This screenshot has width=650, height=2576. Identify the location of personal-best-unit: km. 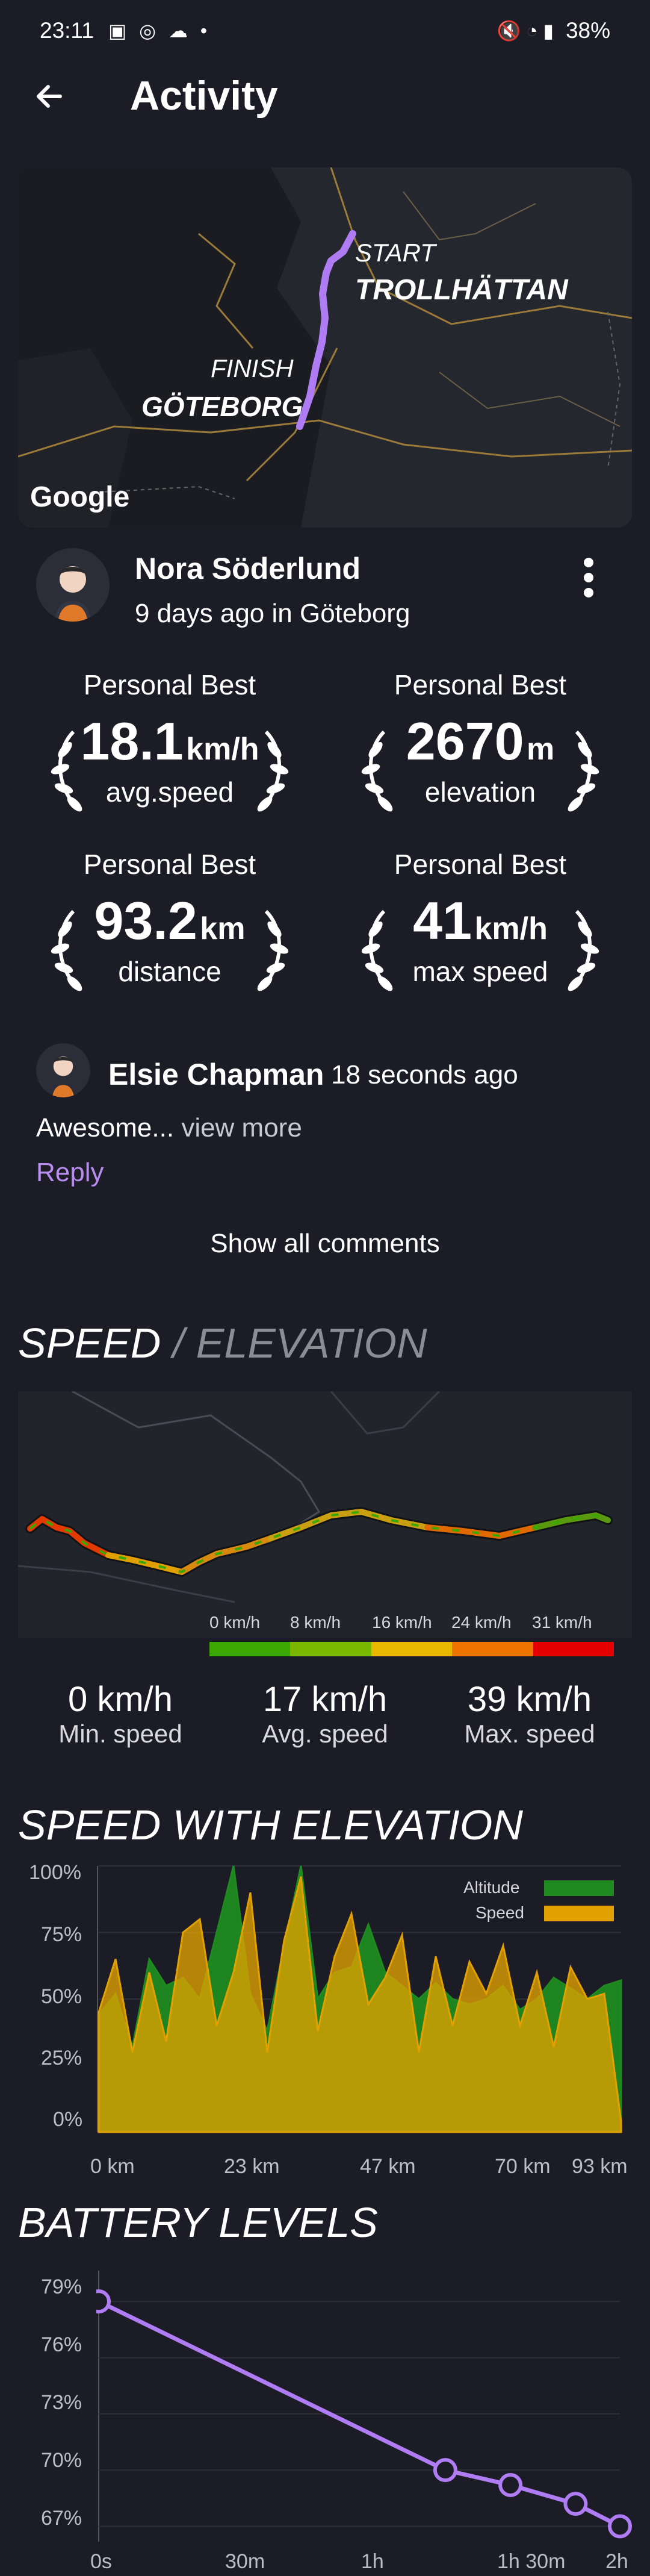
(223, 928).